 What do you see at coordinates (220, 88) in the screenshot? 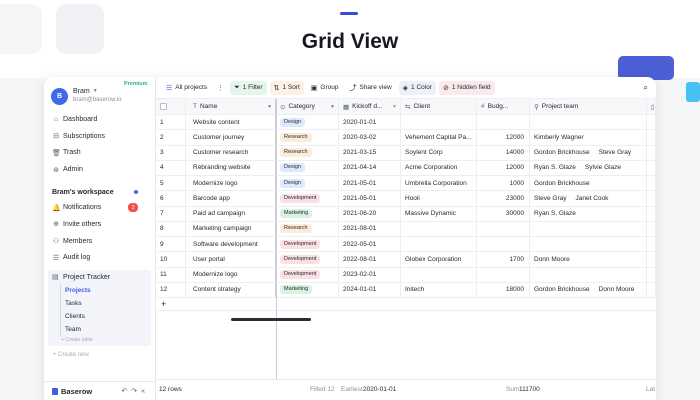
I see `more-options-icon: ⋮` at bounding box center [220, 88].